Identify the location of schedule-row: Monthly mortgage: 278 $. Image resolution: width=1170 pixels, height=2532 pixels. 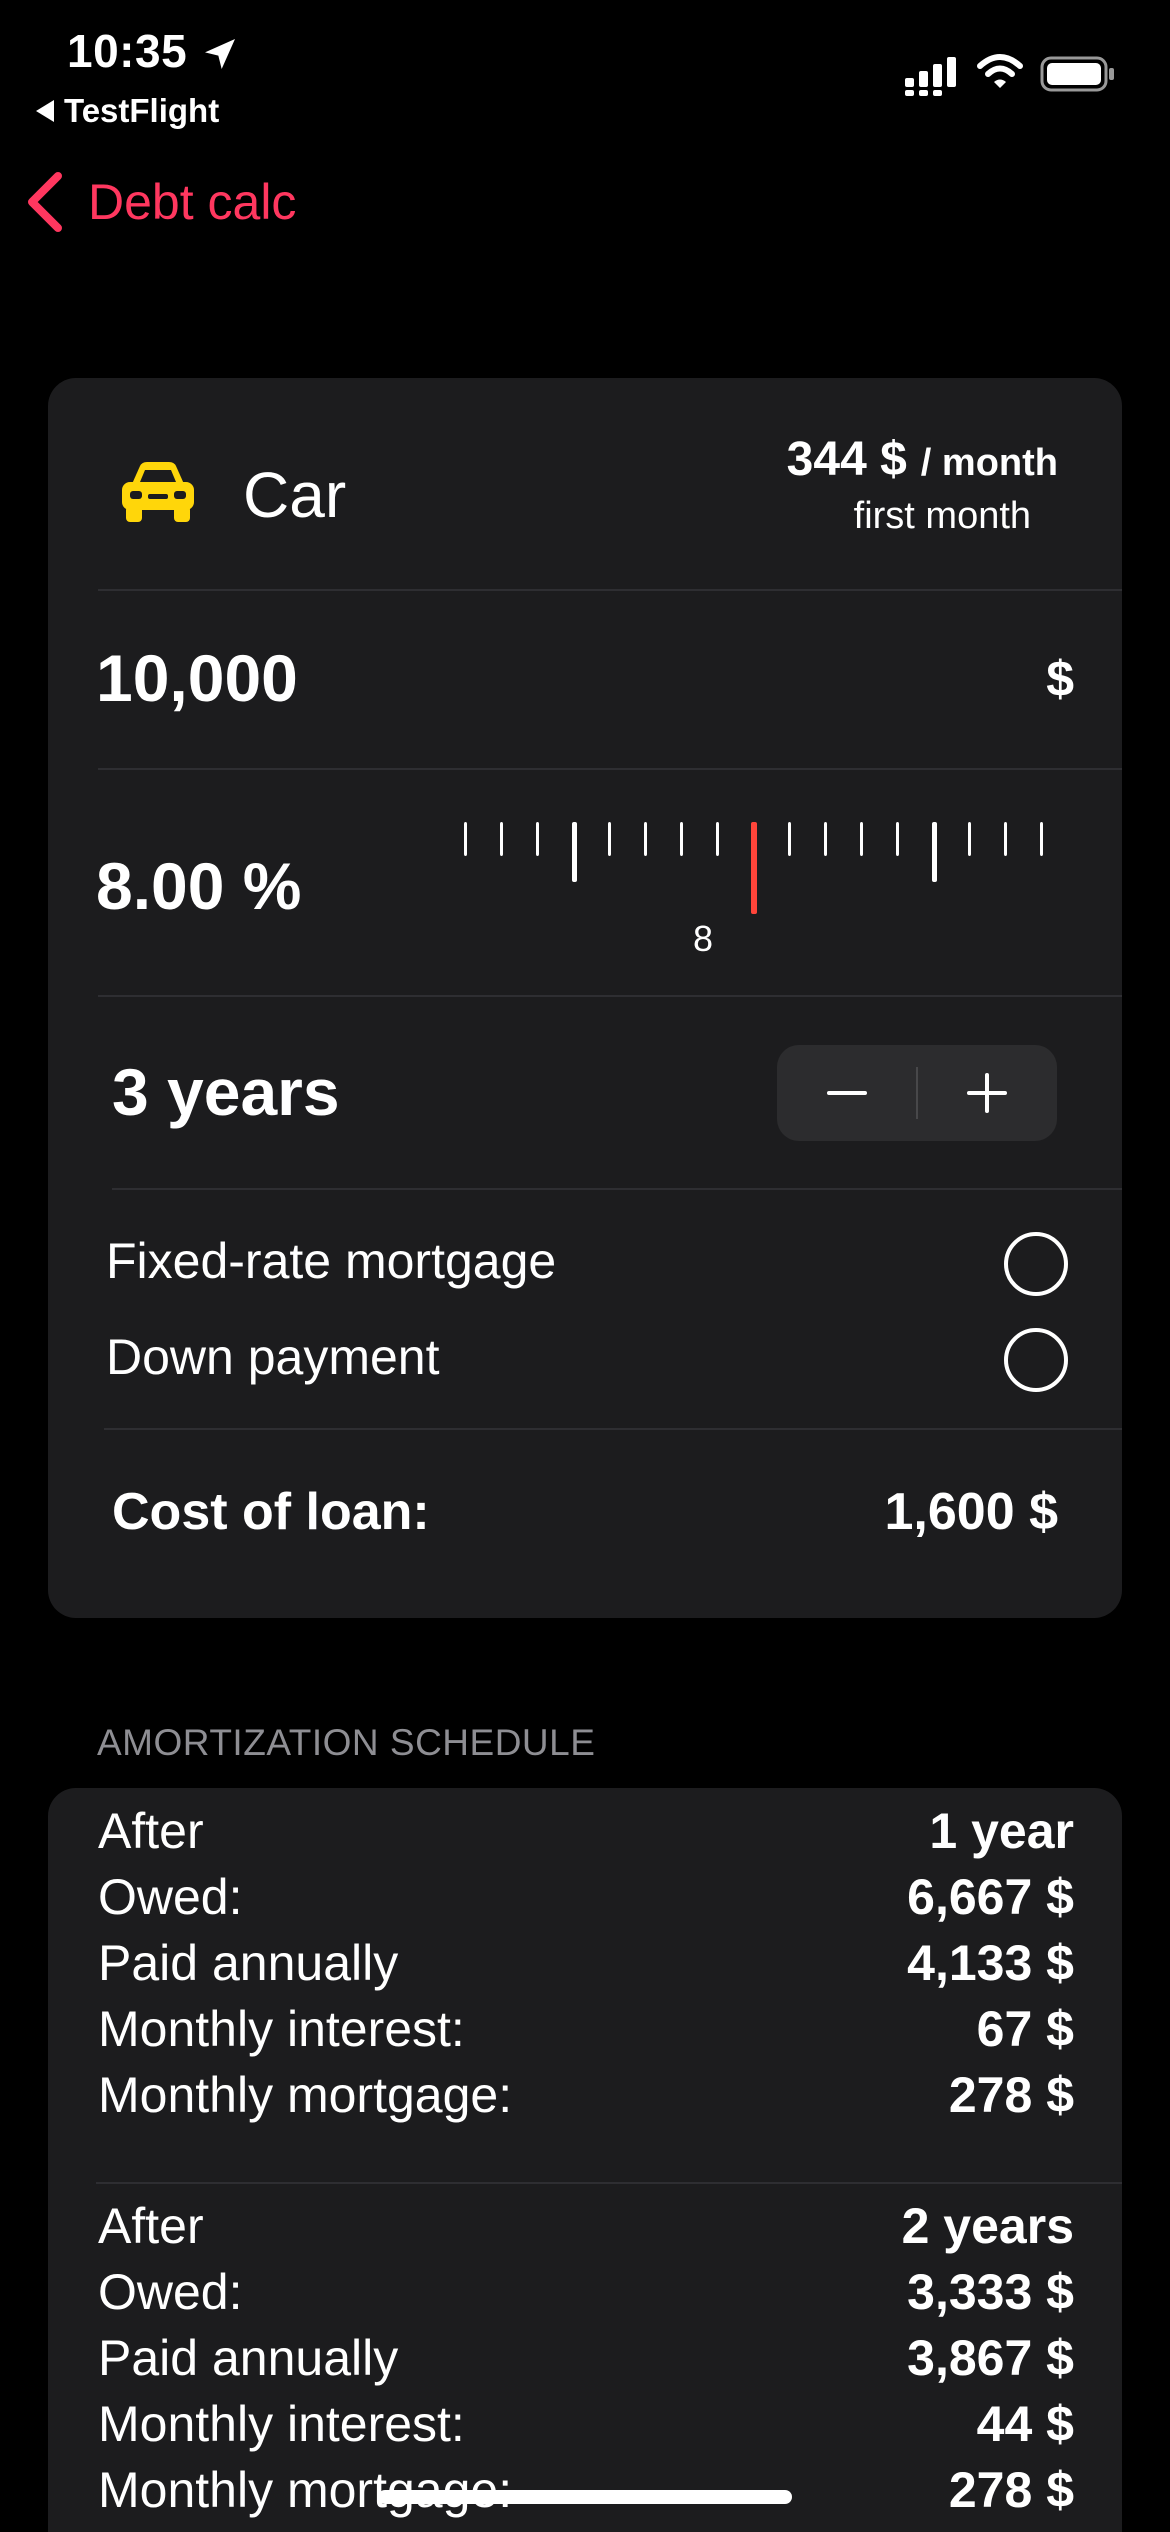
(586, 2095).